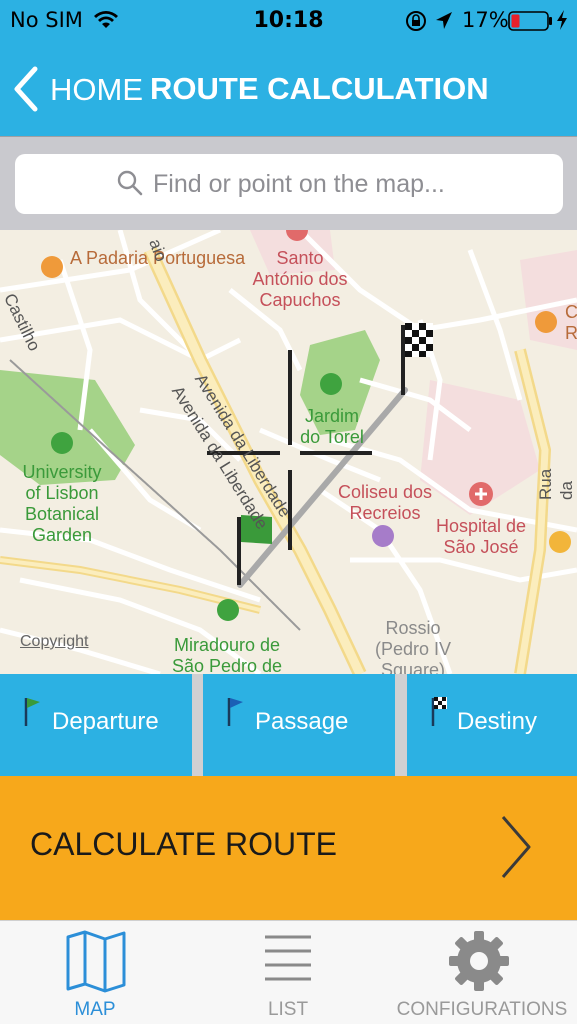 This screenshot has height=1024, width=577. I want to click on destiny-button: Destiny, so click(492, 725).